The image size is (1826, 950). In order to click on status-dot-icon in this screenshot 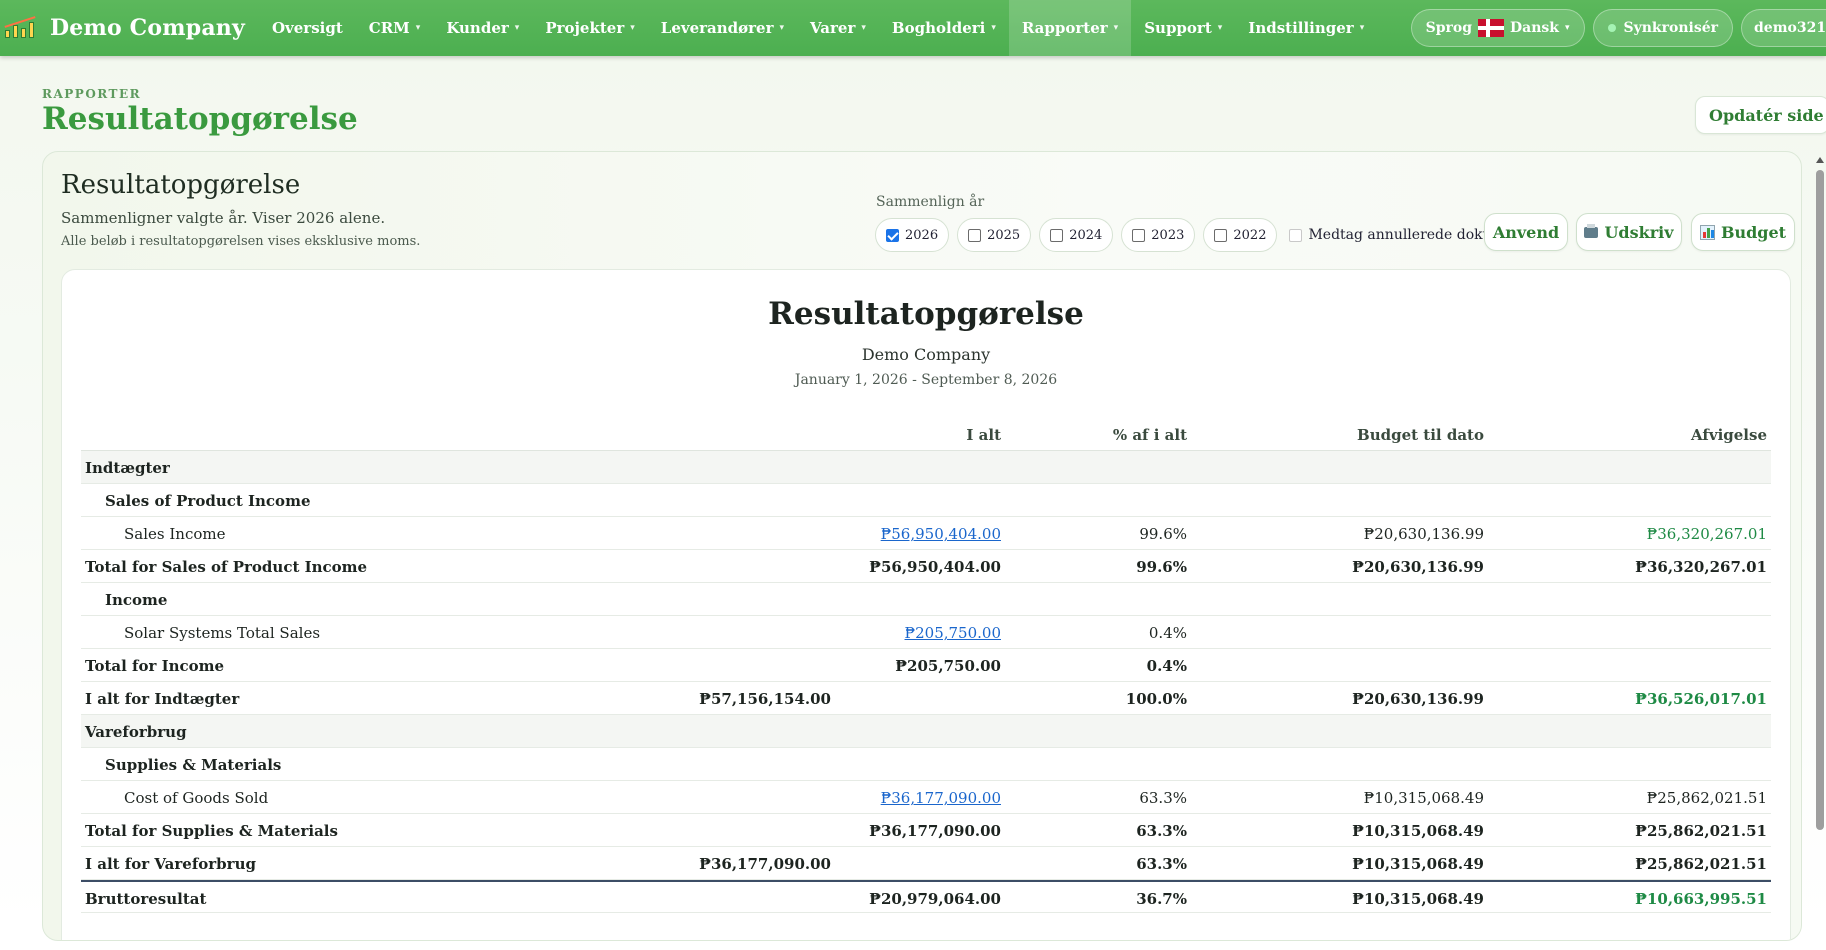, I will do `click(1611, 28)`.